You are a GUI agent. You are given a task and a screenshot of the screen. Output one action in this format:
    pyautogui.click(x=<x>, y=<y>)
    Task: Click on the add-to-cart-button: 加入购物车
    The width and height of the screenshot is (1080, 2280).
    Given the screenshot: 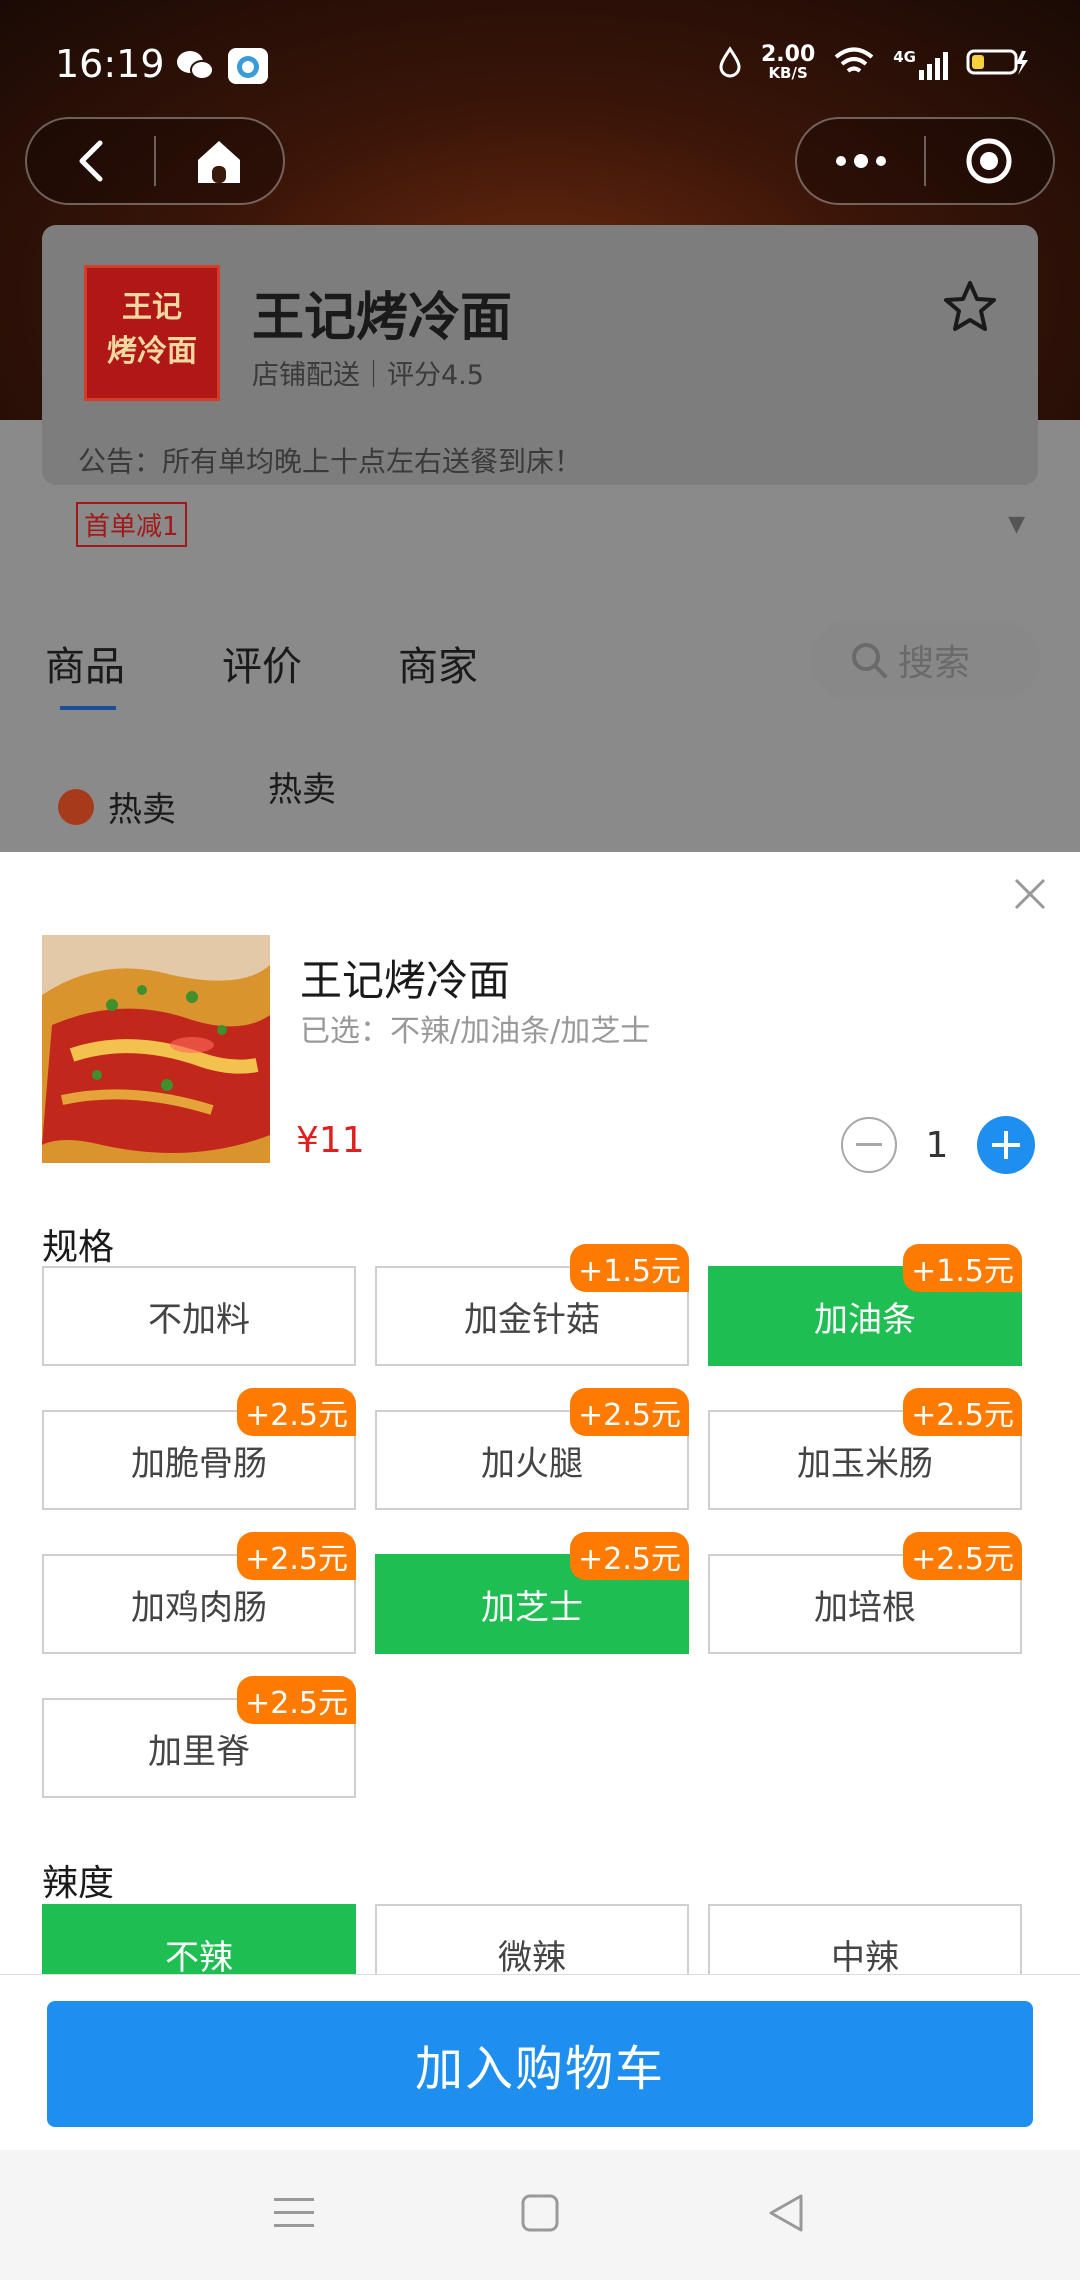 What is the action you would take?
    pyautogui.click(x=540, y=2064)
    